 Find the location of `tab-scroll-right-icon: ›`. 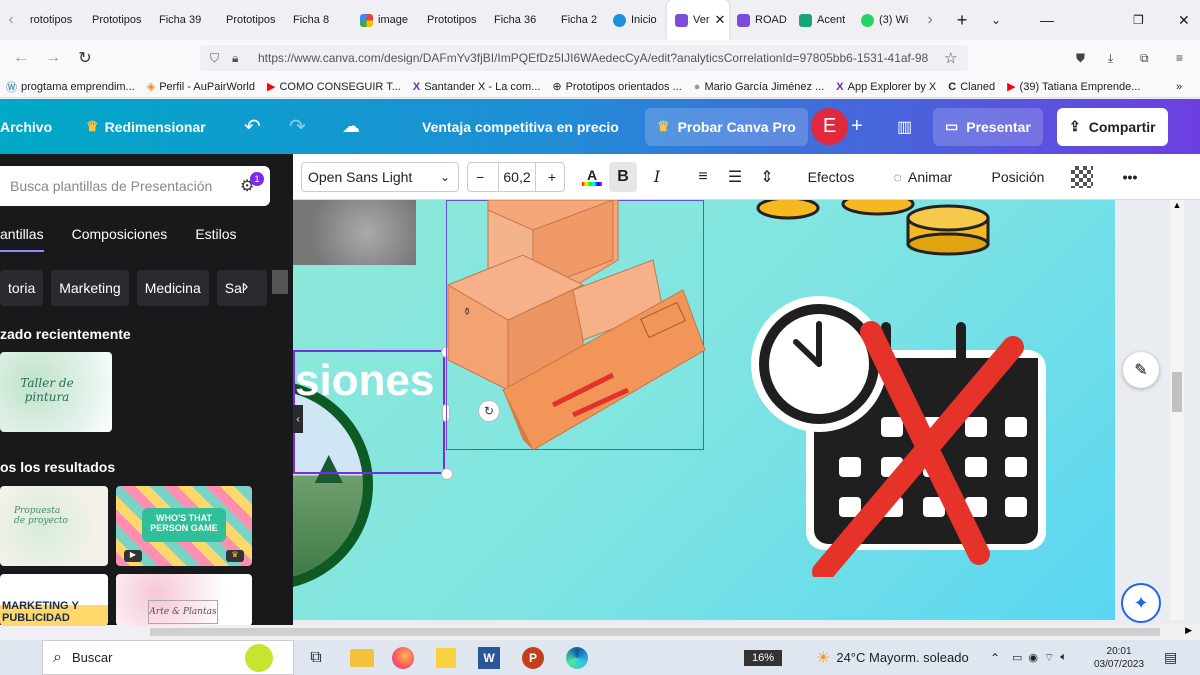

tab-scroll-right-icon: › is located at coordinates (930, 20).